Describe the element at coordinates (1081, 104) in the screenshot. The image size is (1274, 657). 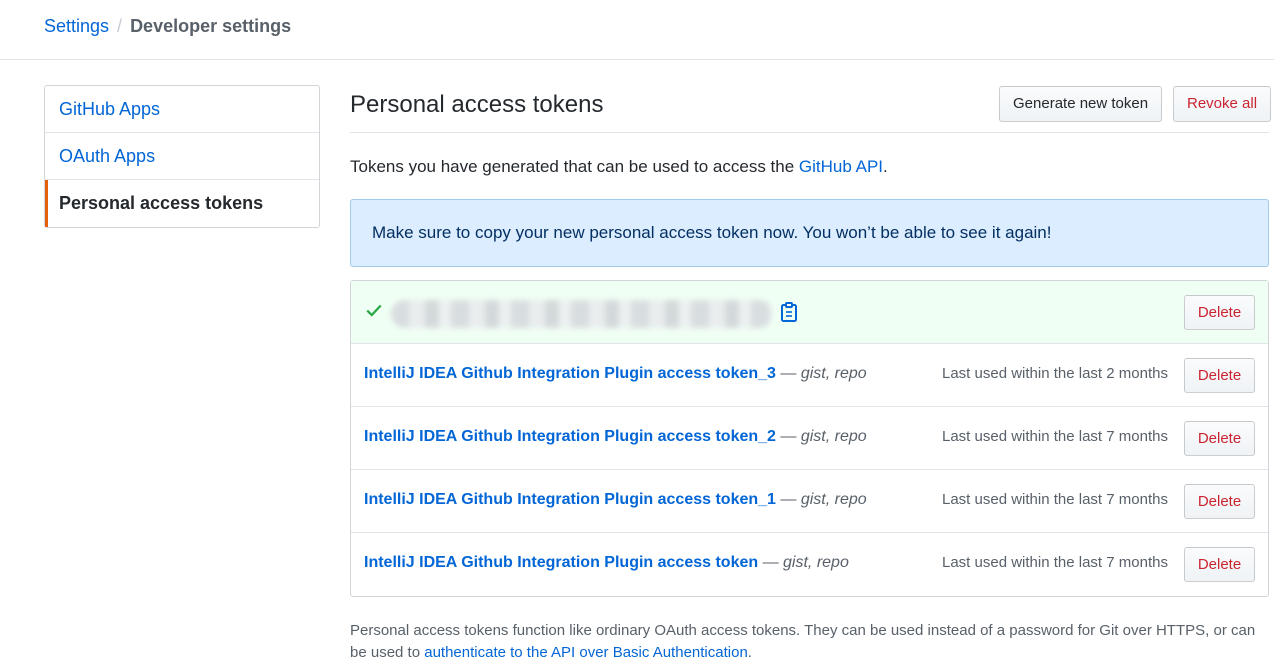
I see `generate-new-token-button: Generate new token` at that location.